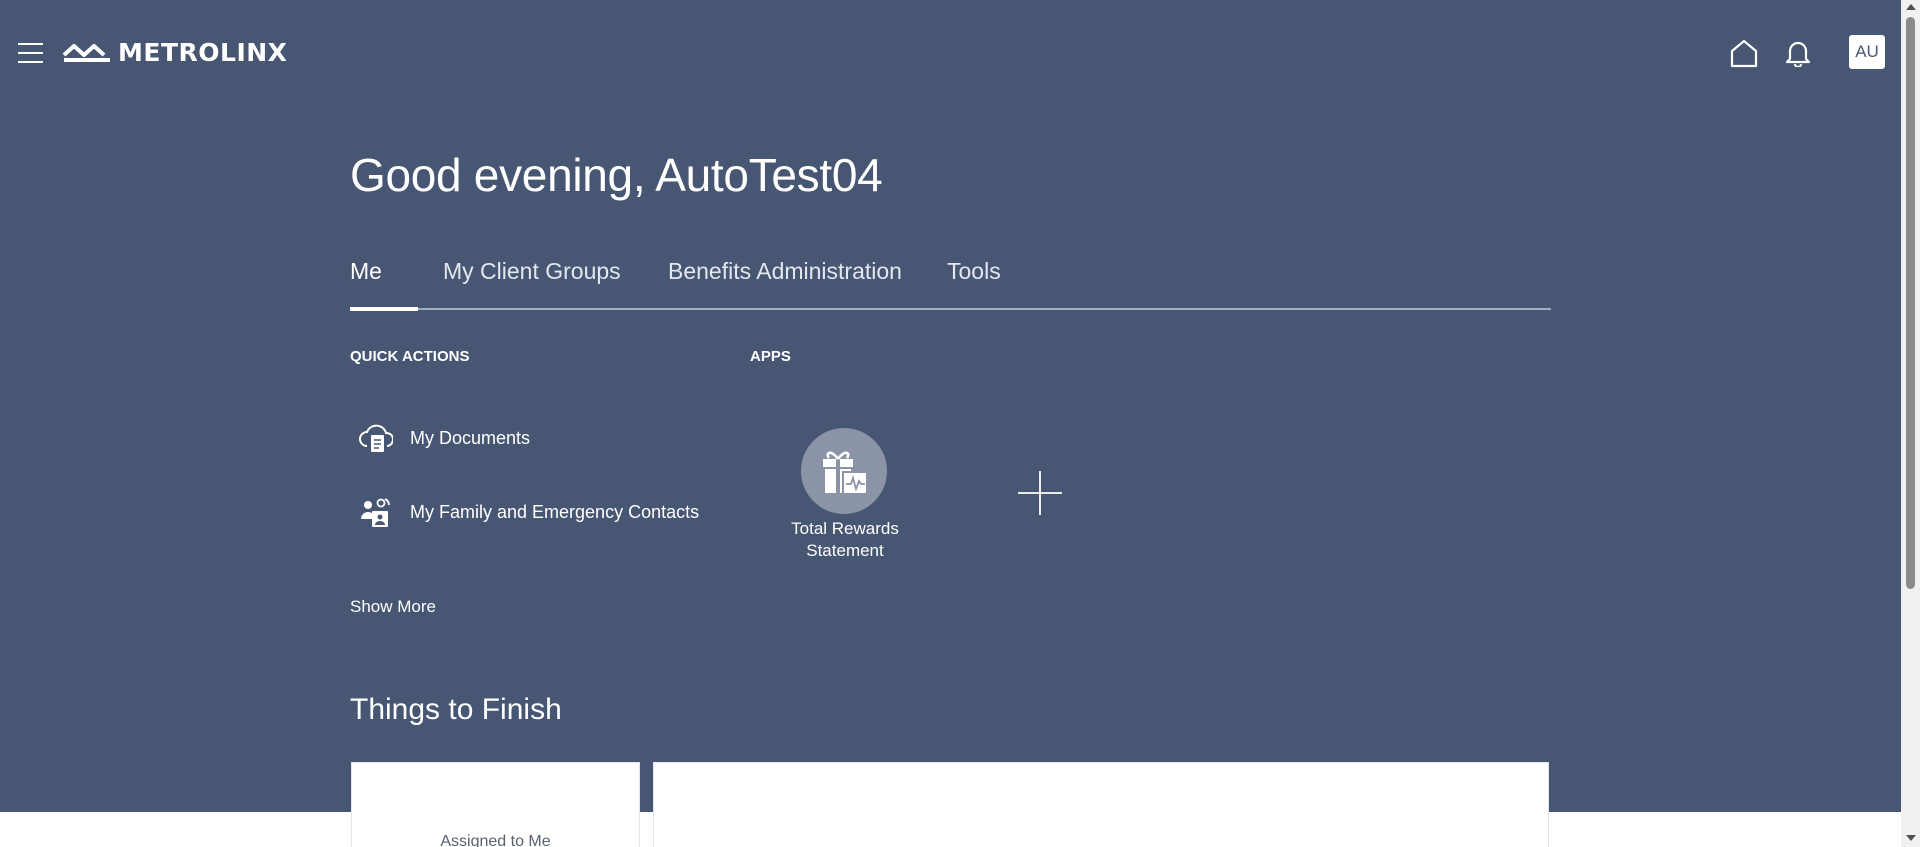  I want to click on show-more-link: Show More, so click(393, 607).